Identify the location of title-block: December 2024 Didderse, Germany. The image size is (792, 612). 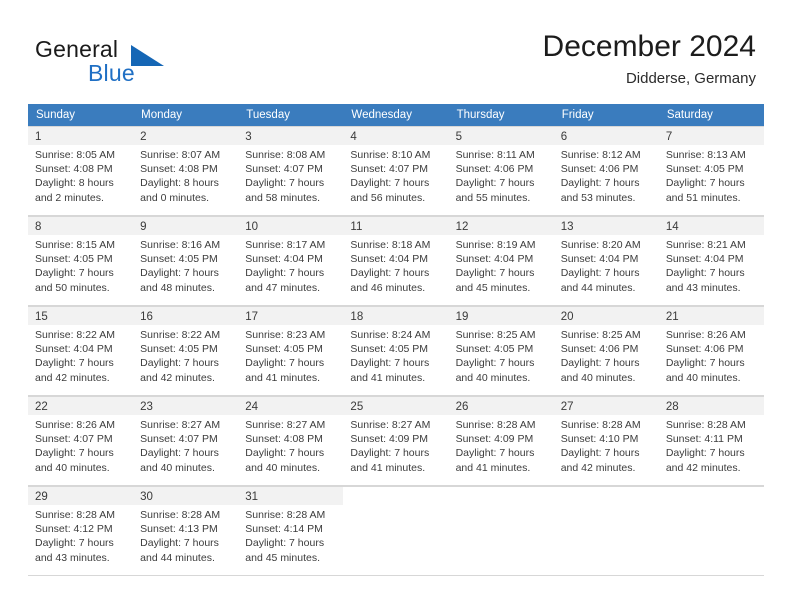
(649, 59).